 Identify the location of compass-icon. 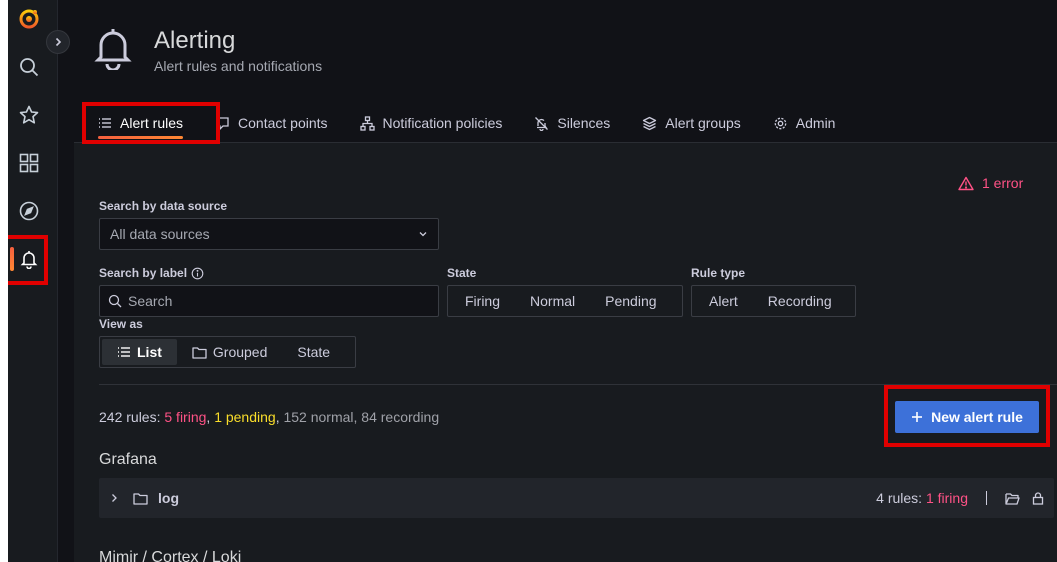
(29, 211).